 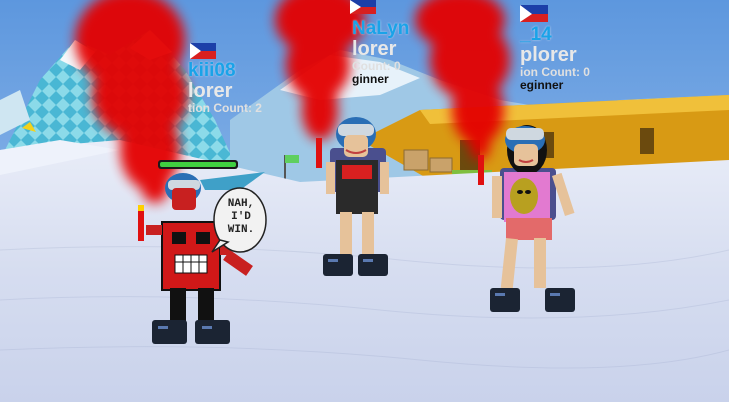 I want to click on health-bar, so click(x=198, y=164).